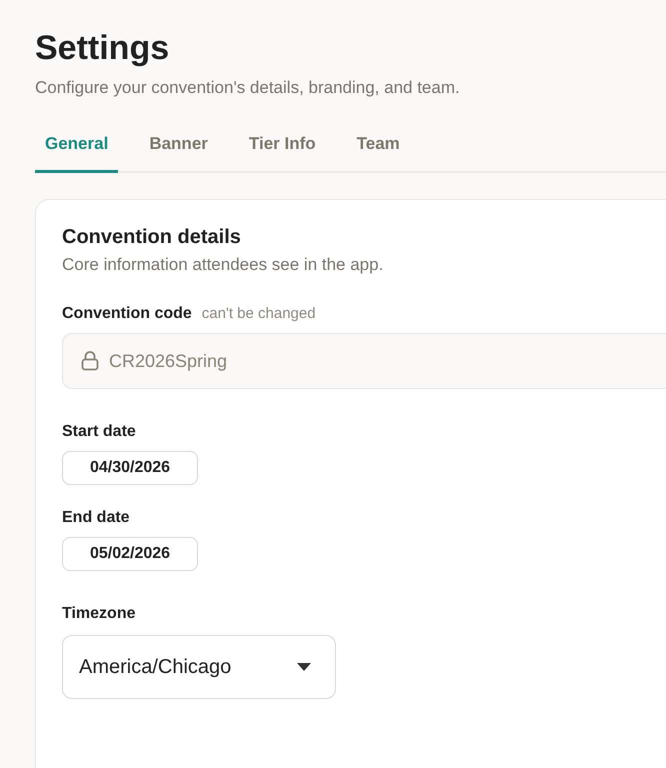 This screenshot has width=666, height=768. Describe the element at coordinates (223, 265) in the screenshot. I see `section-subtitle: Core information attendees see in the app.` at that location.